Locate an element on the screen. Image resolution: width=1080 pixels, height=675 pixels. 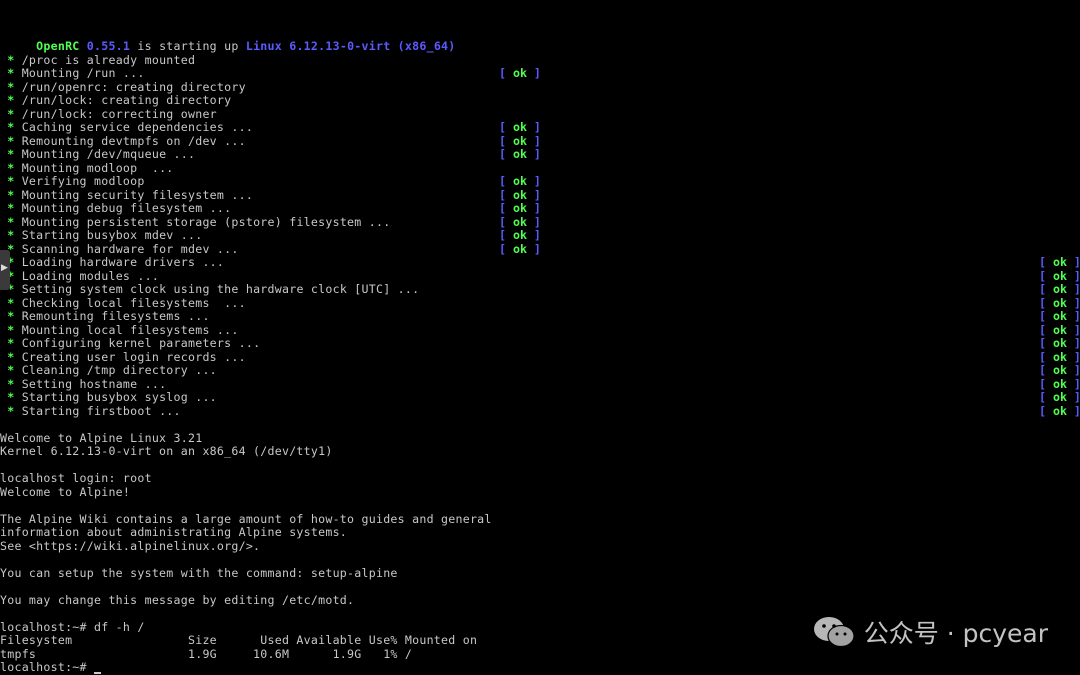
console-line: localhost:~# is located at coordinates (47, 667).